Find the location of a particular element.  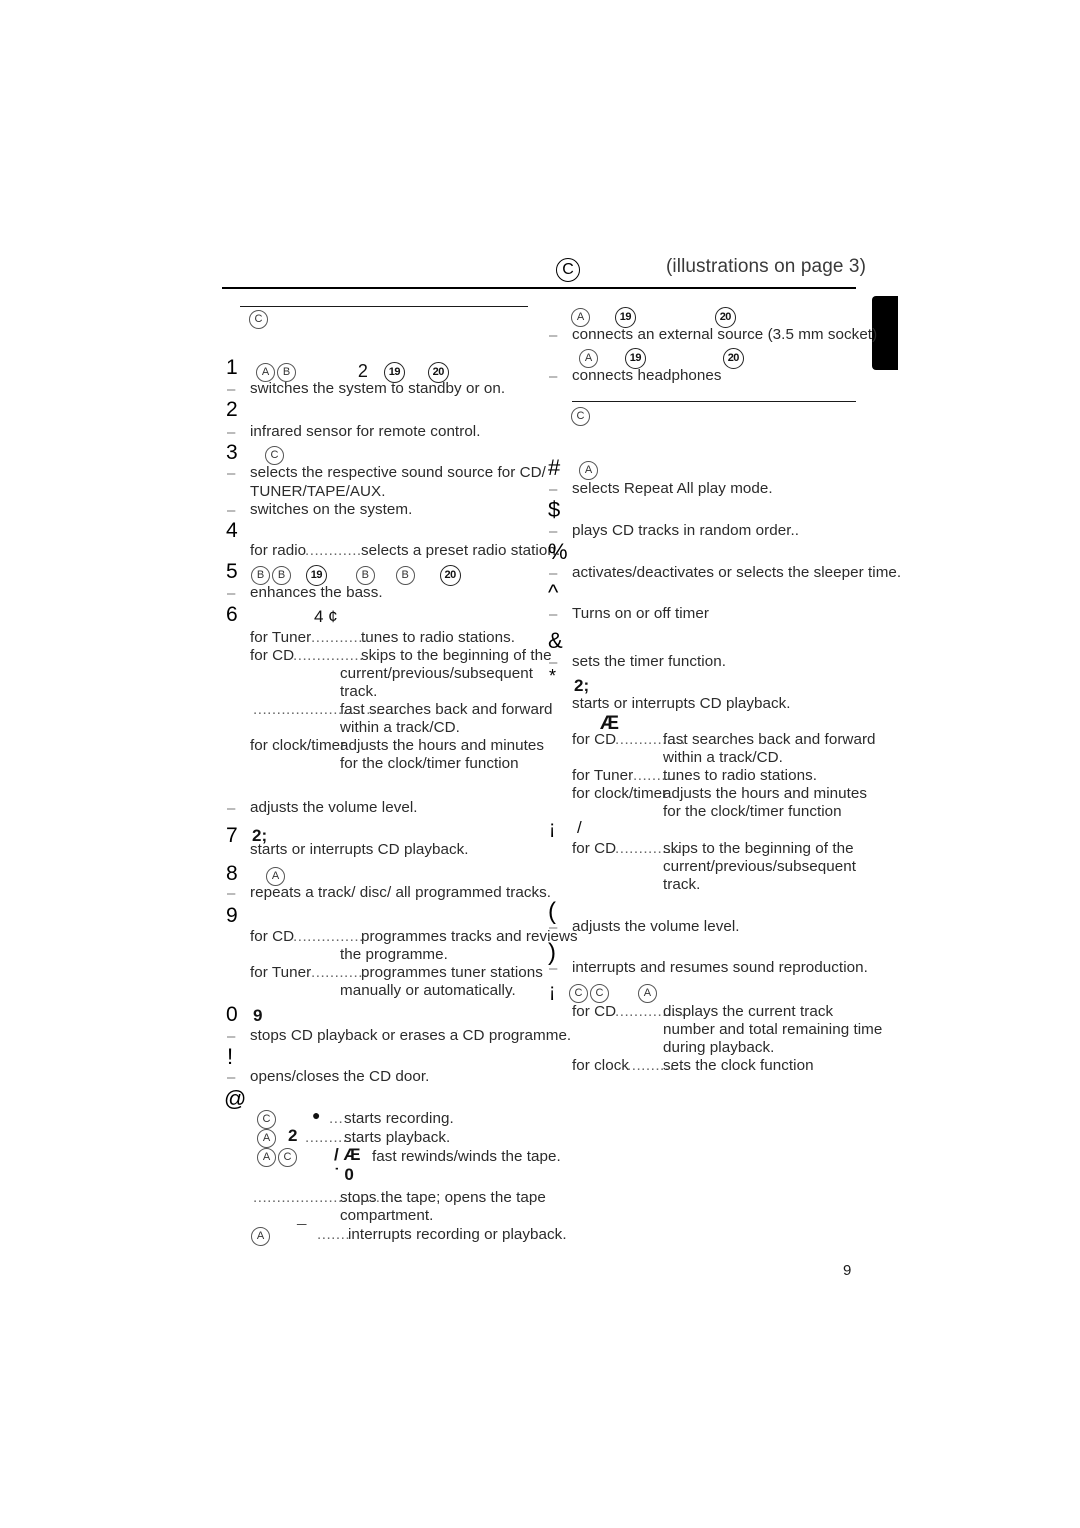

right-marker-hash: # is located at coordinates (554, 467).